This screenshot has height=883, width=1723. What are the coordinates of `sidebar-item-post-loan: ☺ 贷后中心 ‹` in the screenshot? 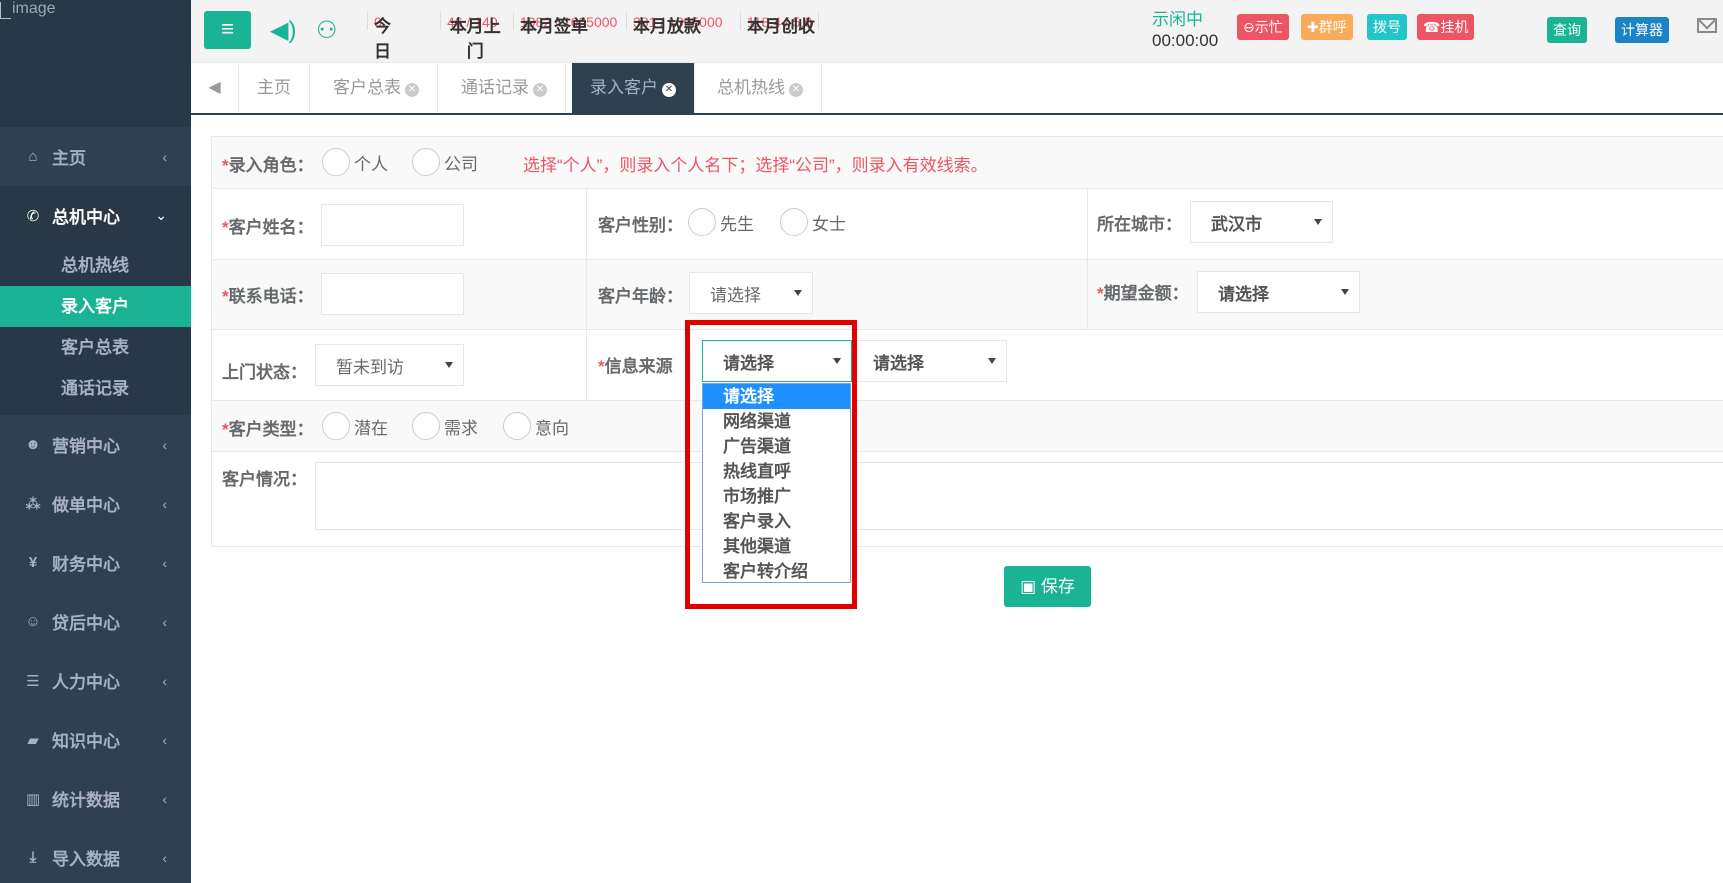 It's located at (95, 621).